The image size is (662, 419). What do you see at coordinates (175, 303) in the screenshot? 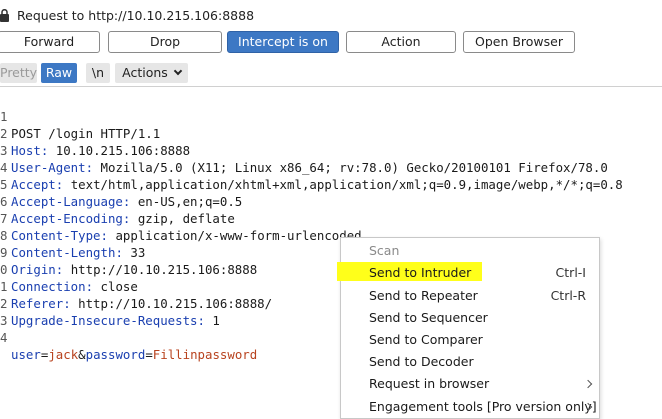
I see `header-value: http://10.10.215.106:8888/` at bounding box center [175, 303].